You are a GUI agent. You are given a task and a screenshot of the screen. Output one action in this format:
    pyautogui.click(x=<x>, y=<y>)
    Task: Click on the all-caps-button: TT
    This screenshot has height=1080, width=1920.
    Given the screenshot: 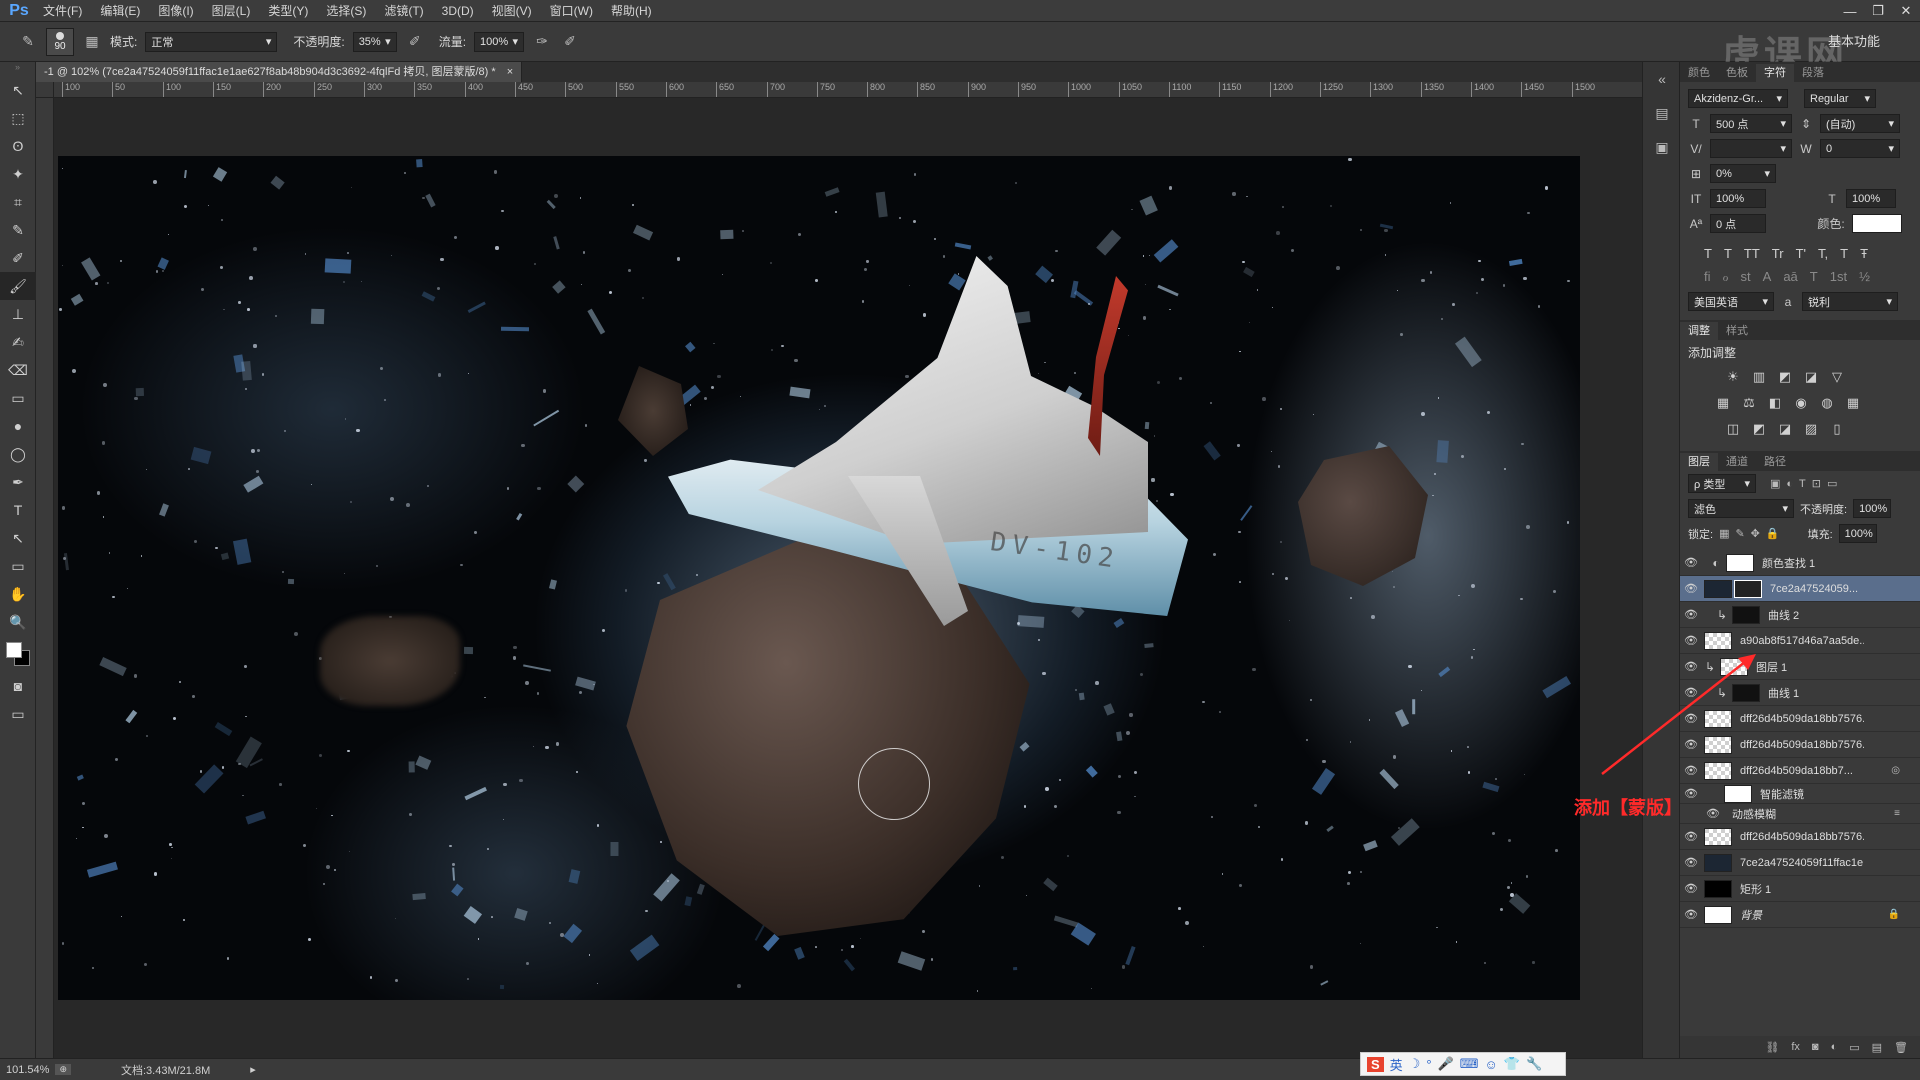 What is the action you would take?
    pyautogui.click(x=1752, y=253)
    